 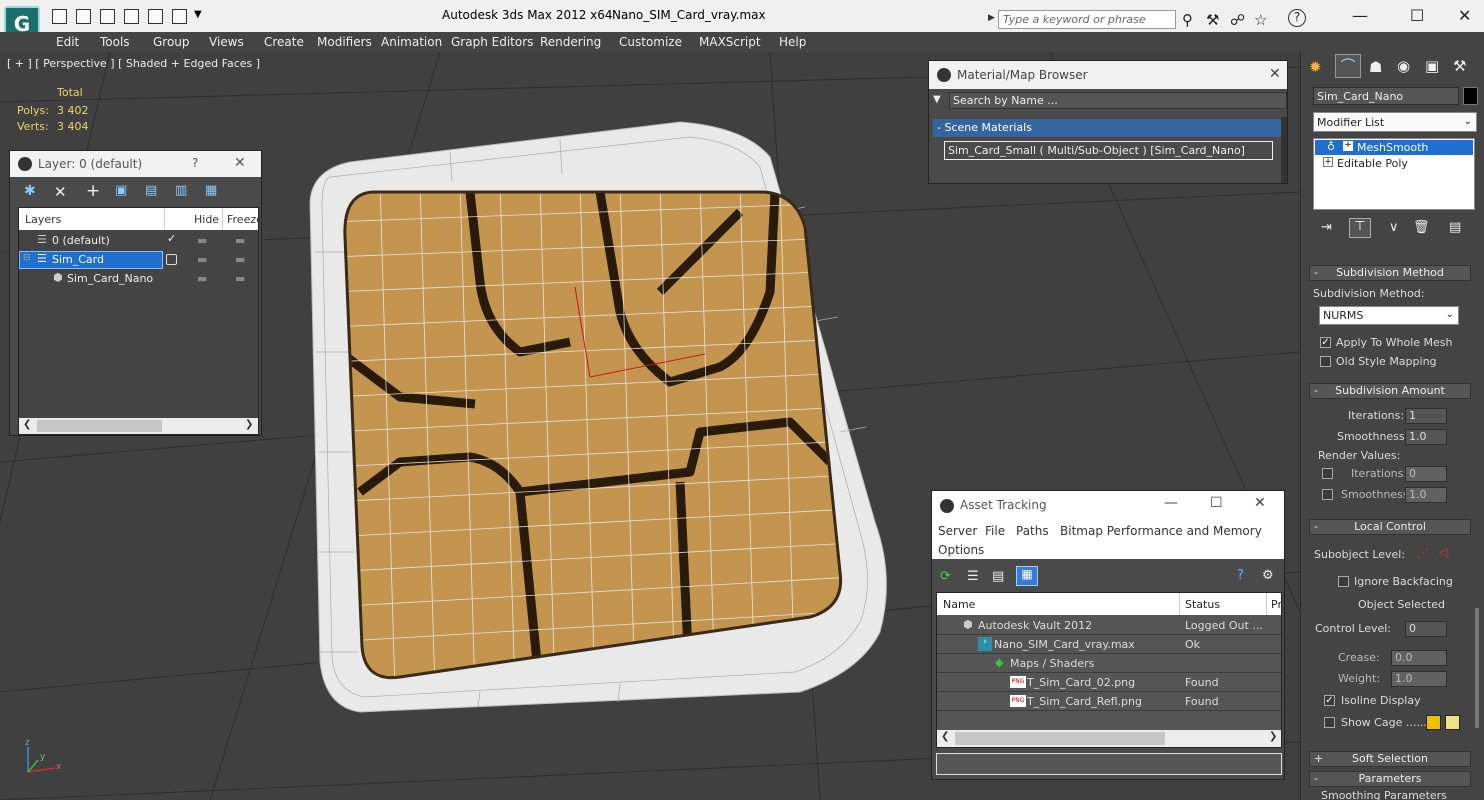 What do you see at coordinates (93, 191) in the screenshot?
I see `add-to-layer-icon: +` at bounding box center [93, 191].